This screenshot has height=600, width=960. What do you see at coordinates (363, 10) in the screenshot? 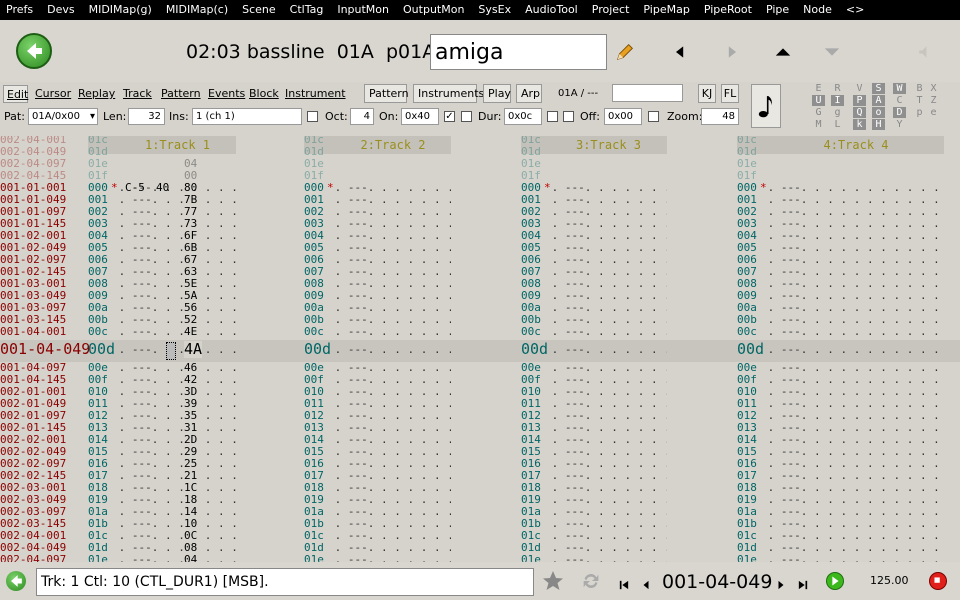
I see `menu-item: InputMon` at bounding box center [363, 10].